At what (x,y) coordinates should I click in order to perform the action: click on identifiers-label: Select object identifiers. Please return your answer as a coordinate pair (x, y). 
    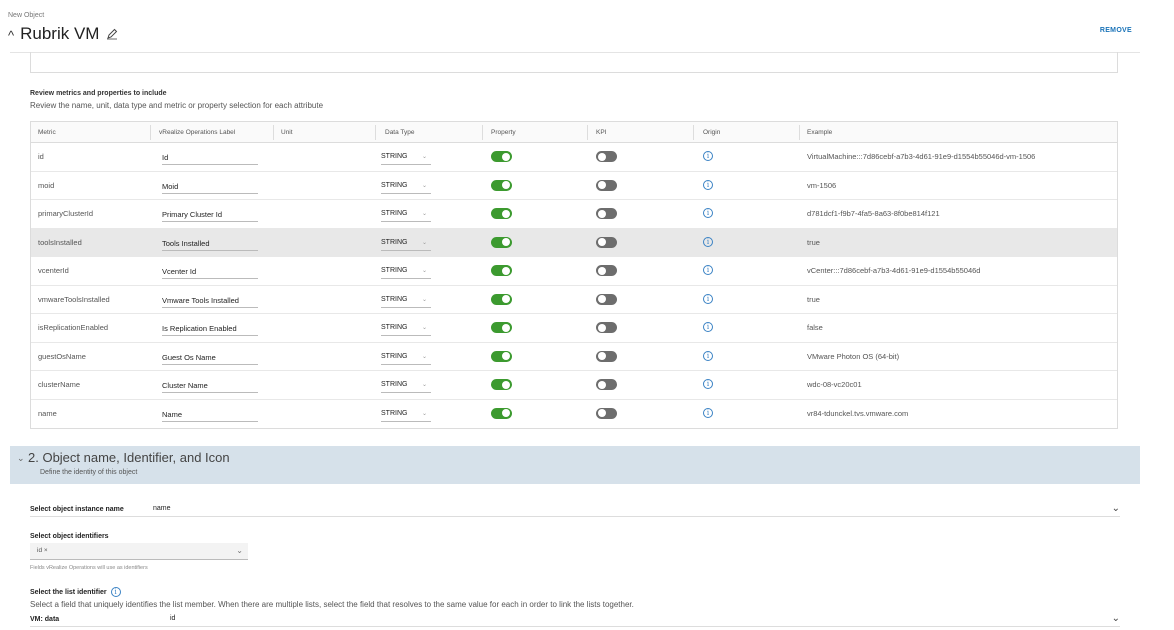
    Looking at the image, I should click on (69, 536).